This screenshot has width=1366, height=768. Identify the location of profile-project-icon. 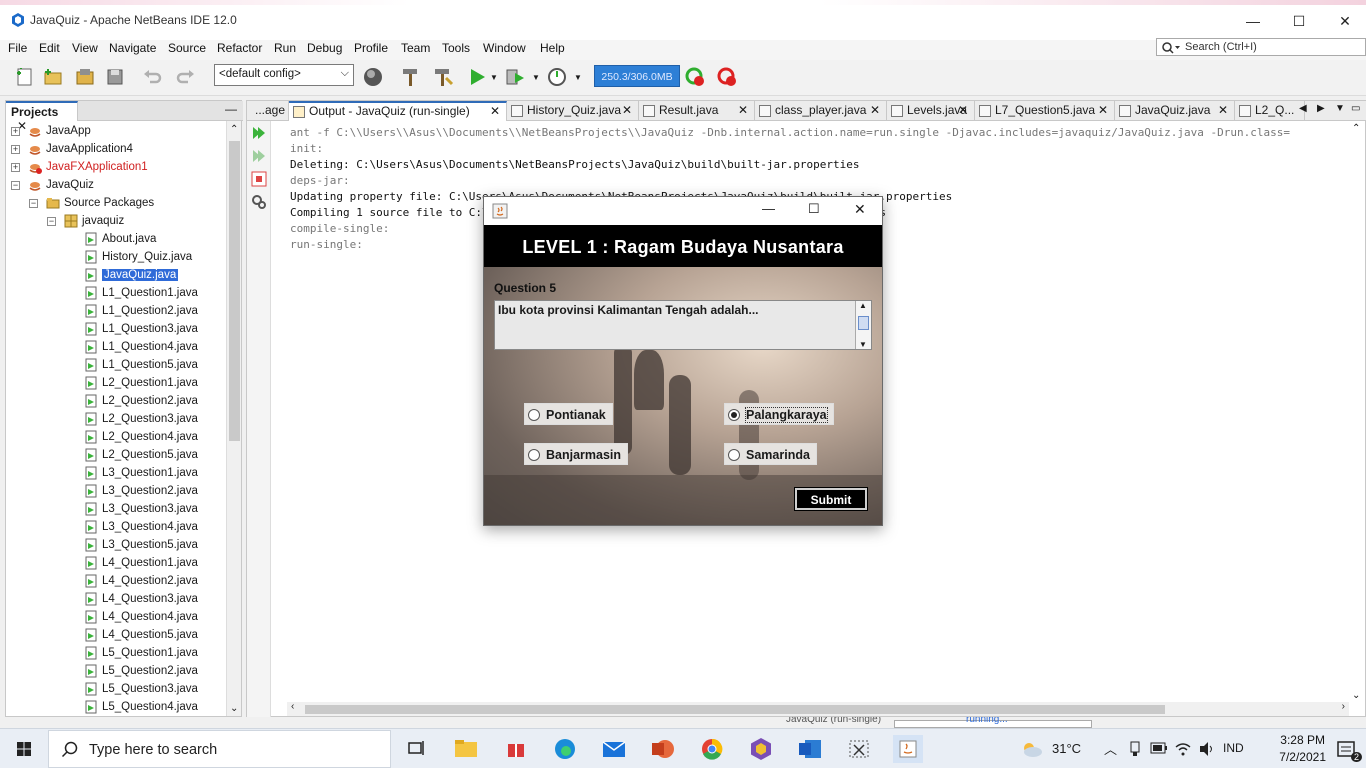
(557, 77).